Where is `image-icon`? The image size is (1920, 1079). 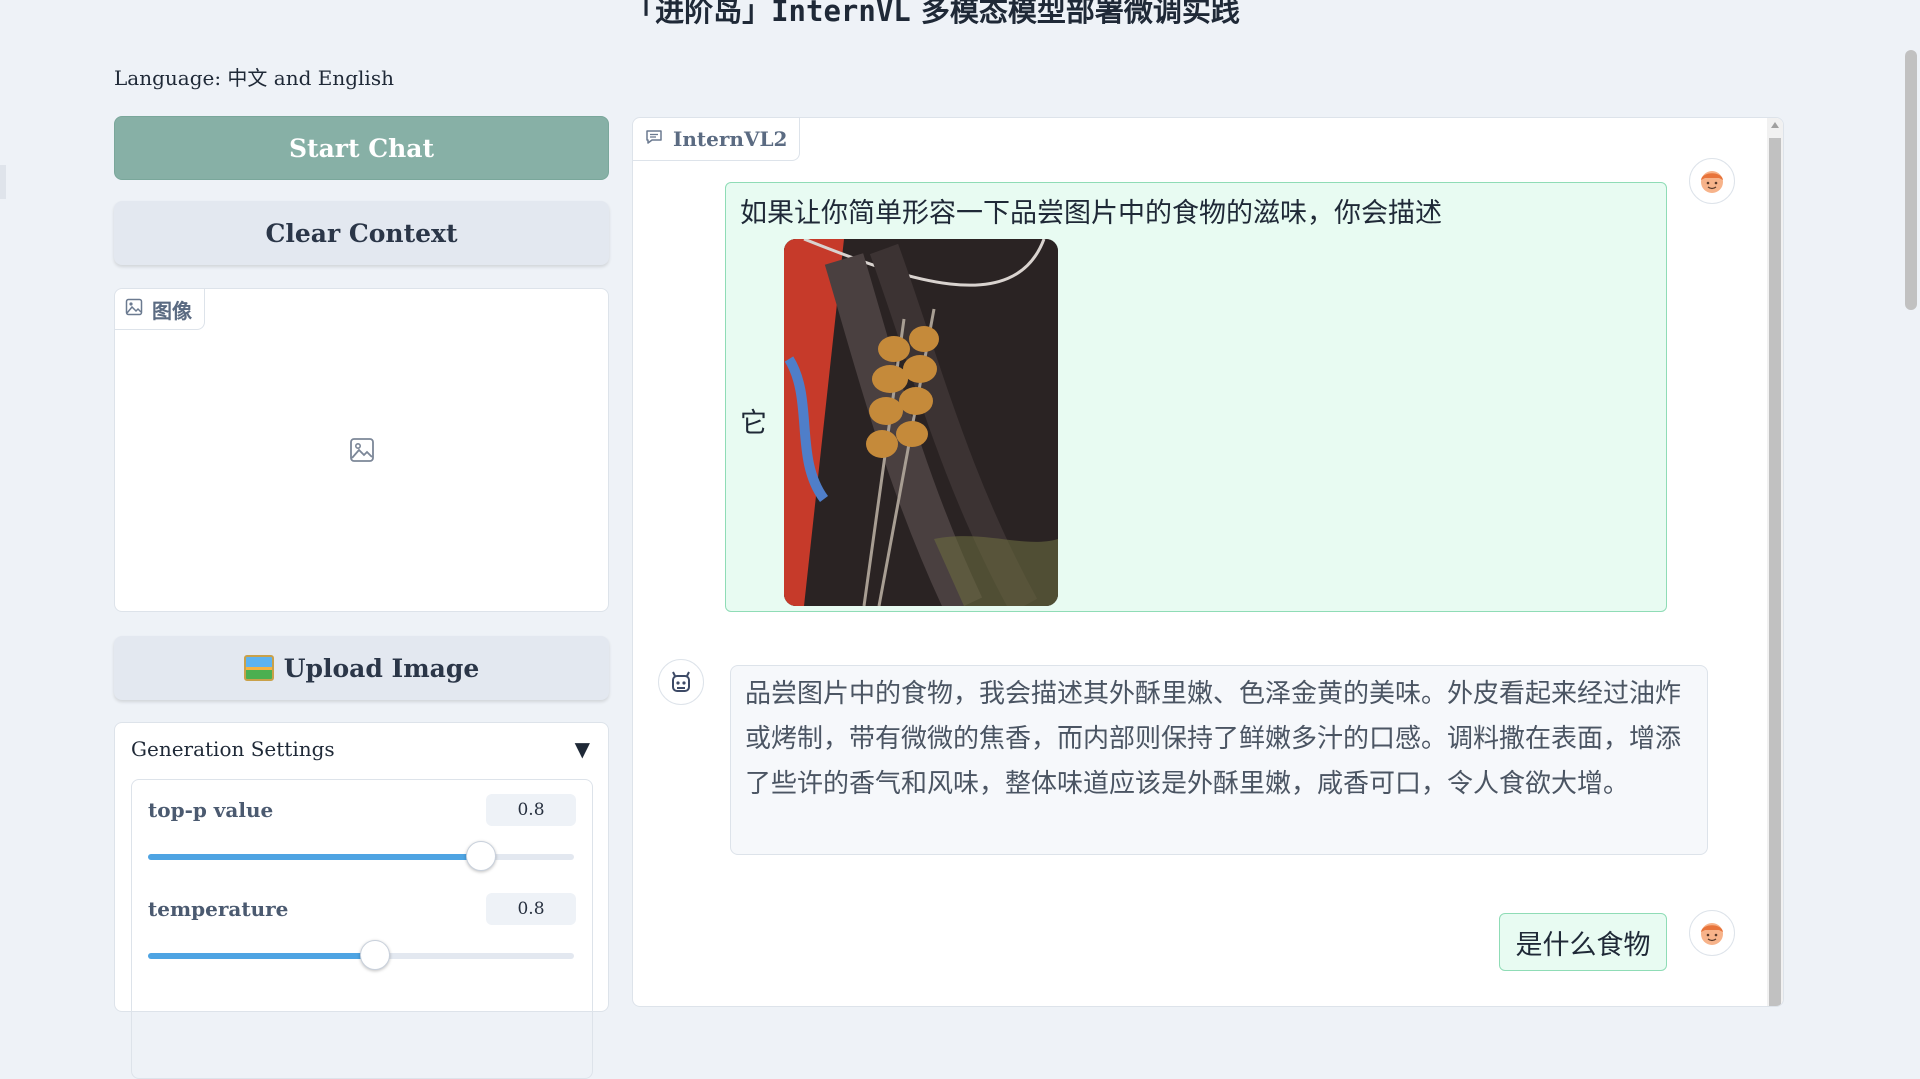 image-icon is located at coordinates (134, 309).